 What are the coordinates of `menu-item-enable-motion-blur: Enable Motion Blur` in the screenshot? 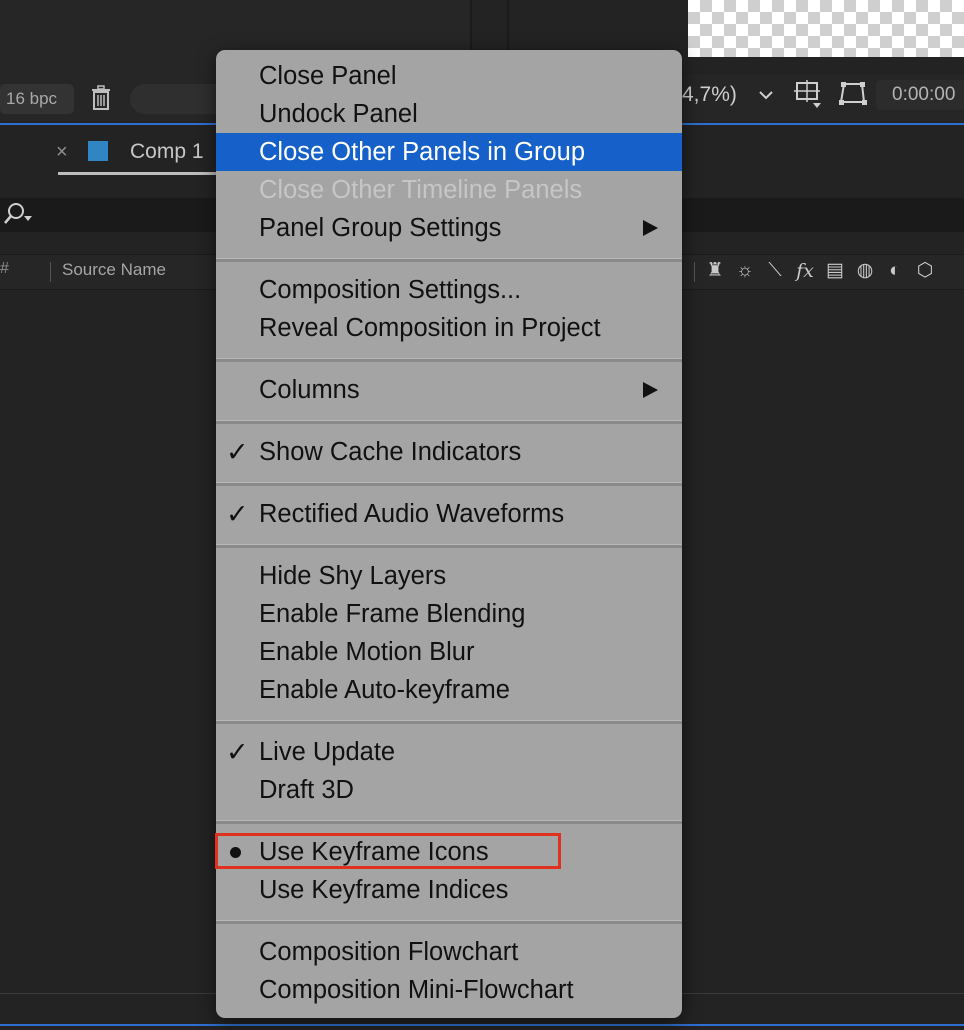 It's located at (449, 652).